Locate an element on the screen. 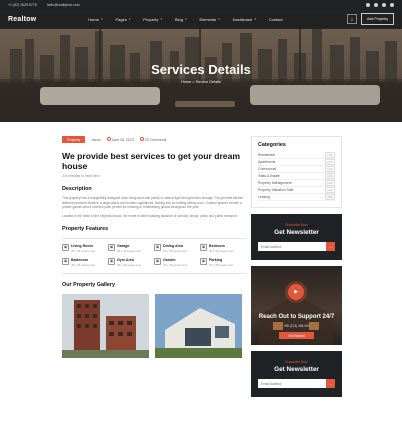 The height and width of the screenshot is (446, 402). category-label: Residential is located at coordinates (266, 155).